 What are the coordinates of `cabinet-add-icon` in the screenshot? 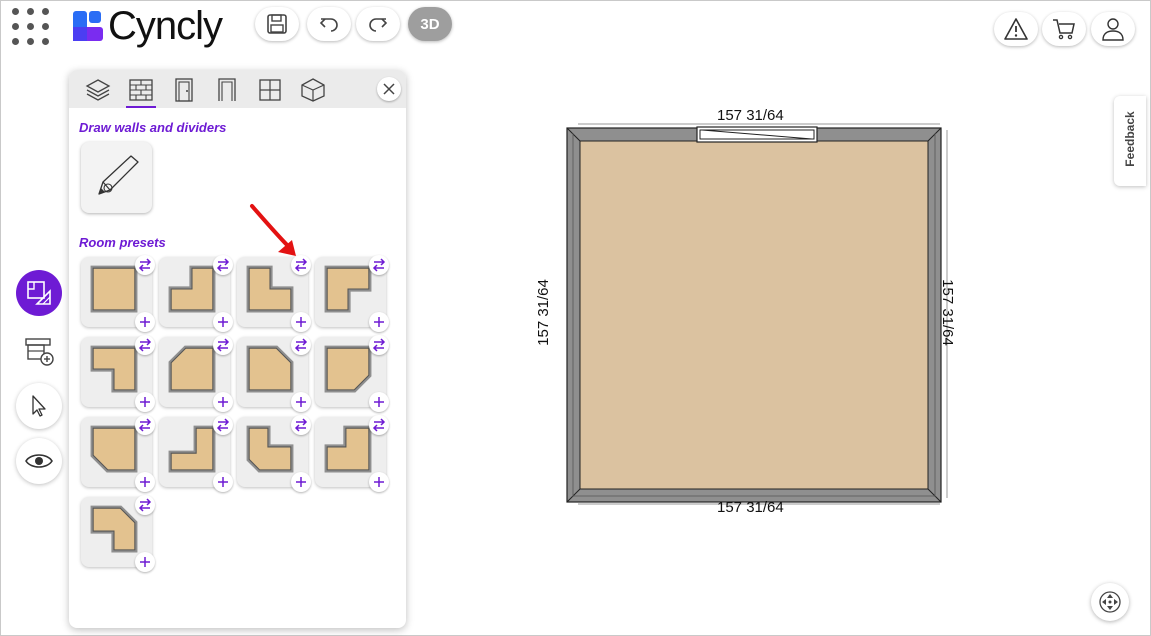 It's located at (39, 352).